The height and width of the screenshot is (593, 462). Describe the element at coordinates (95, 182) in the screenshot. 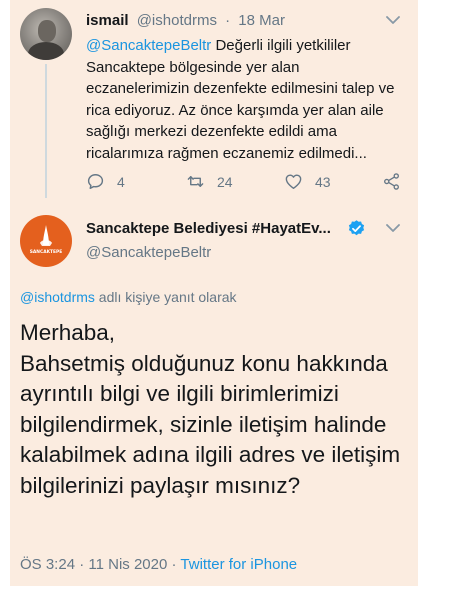

I see `reply-icon` at that location.